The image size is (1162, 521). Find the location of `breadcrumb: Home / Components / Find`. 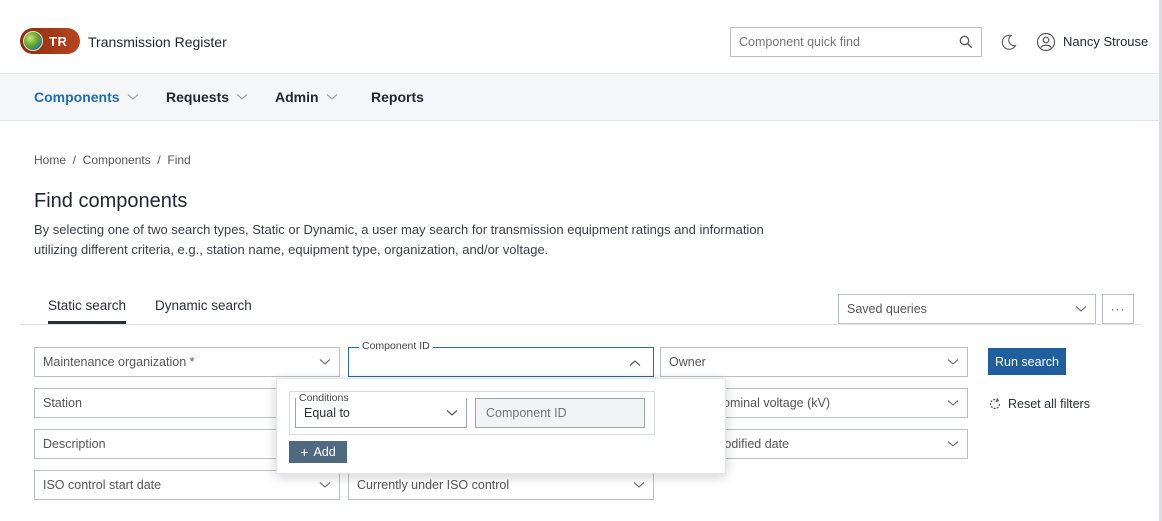

breadcrumb: Home / Components / Find is located at coordinates (112, 160).